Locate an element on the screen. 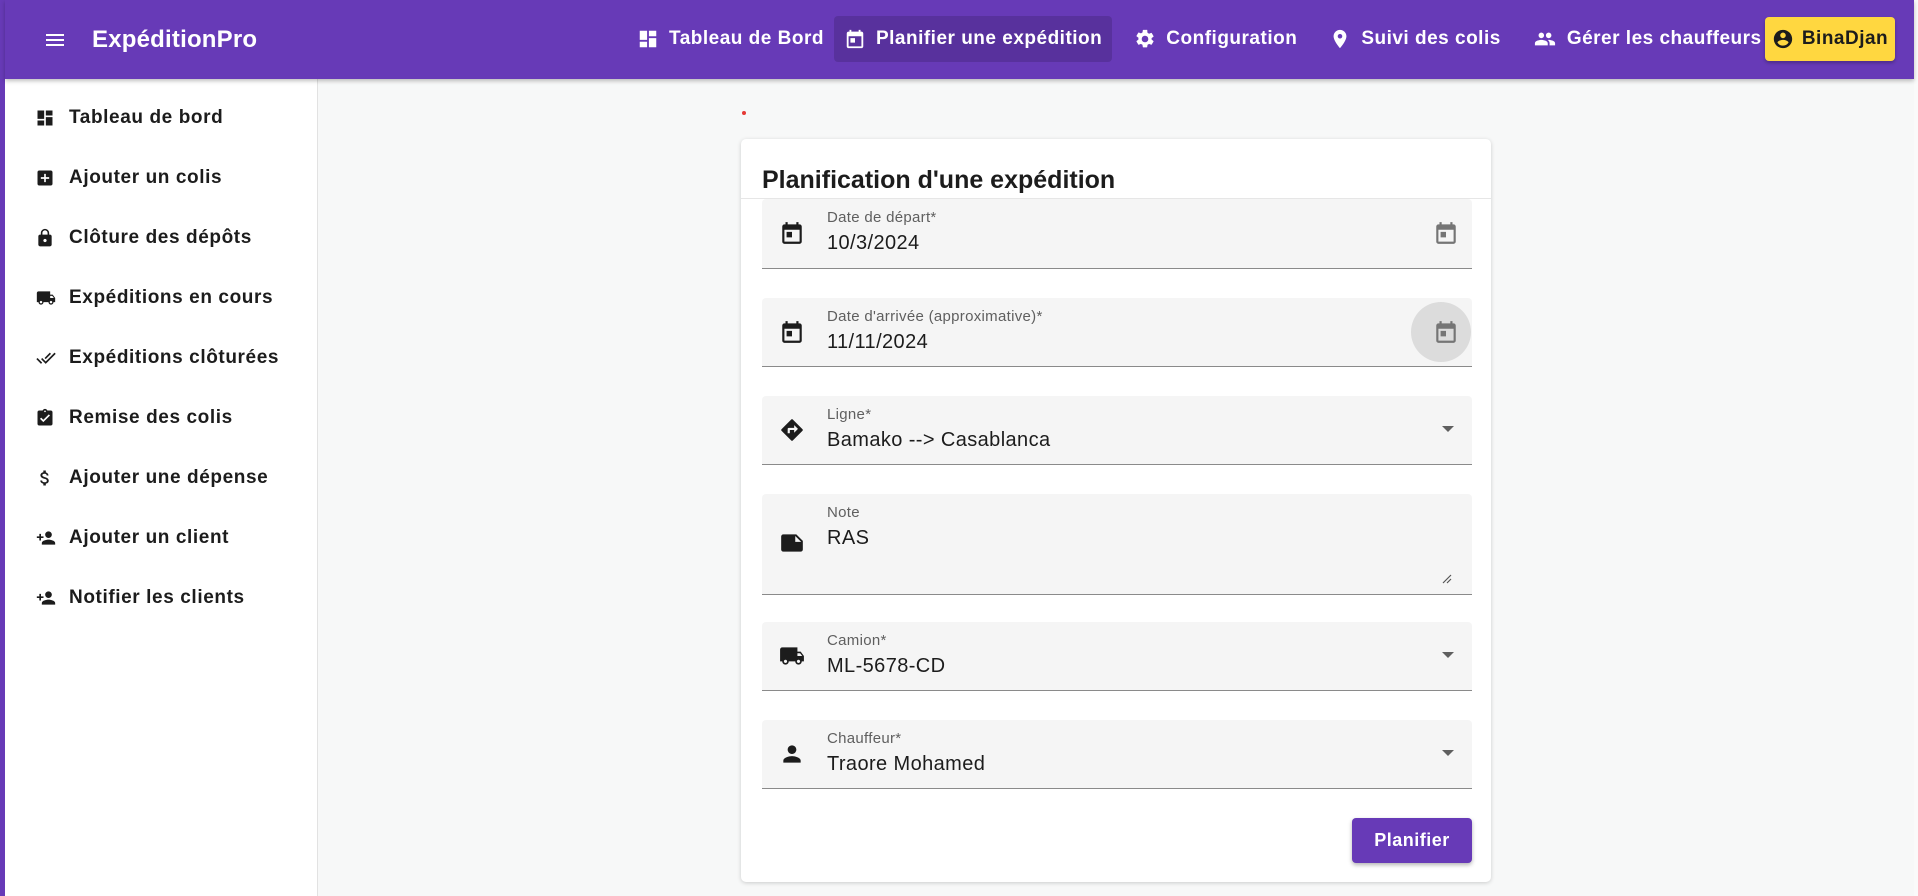 The height and width of the screenshot is (896, 1918). app-brand: ExpéditionPro is located at coordinates (174, 40).